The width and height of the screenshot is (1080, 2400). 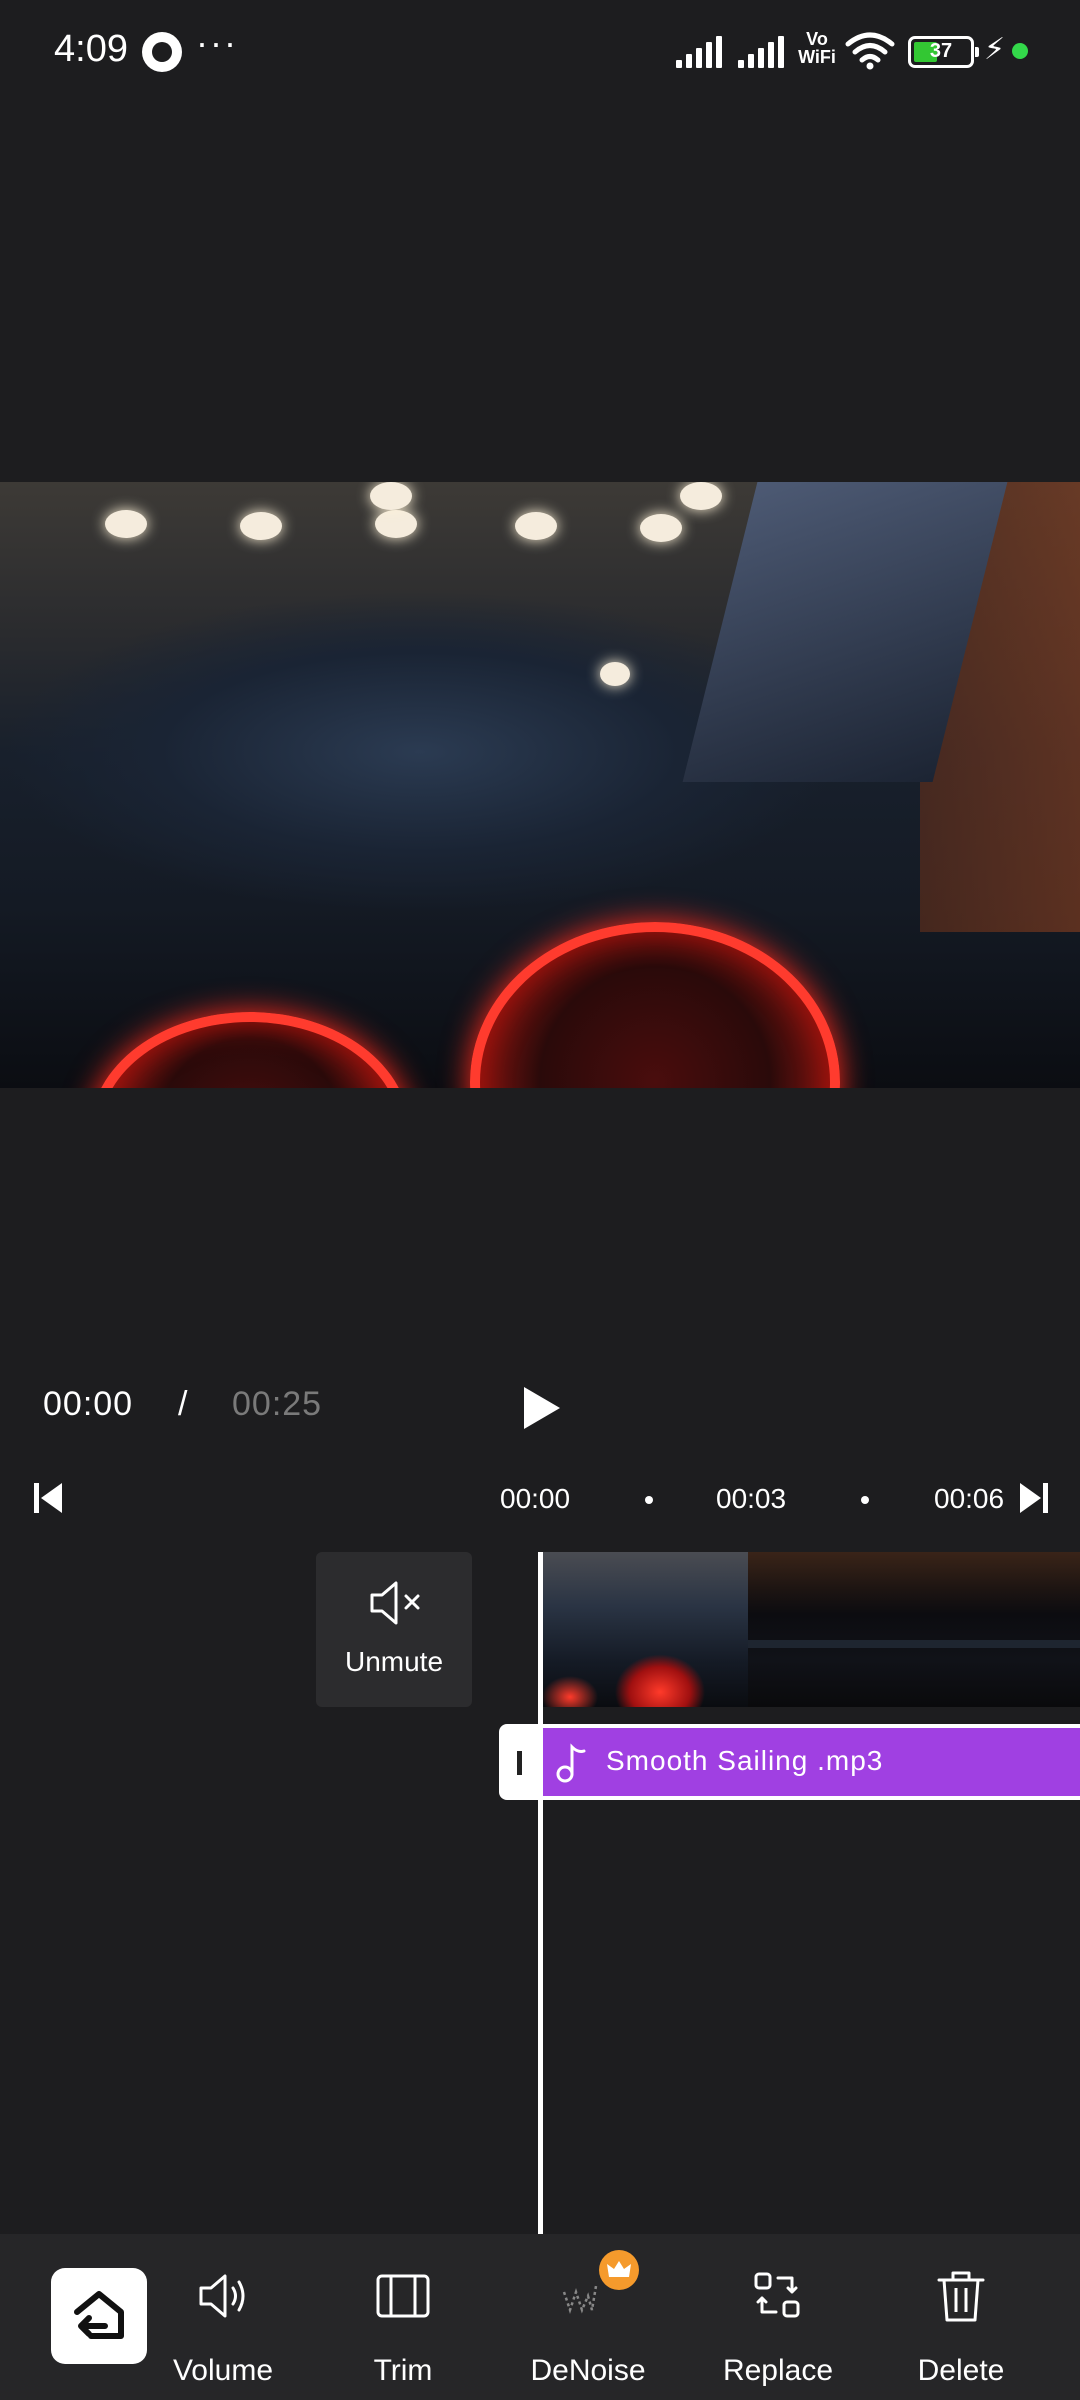 I want to click on music-note-icon, so click(x=571, y=1763).